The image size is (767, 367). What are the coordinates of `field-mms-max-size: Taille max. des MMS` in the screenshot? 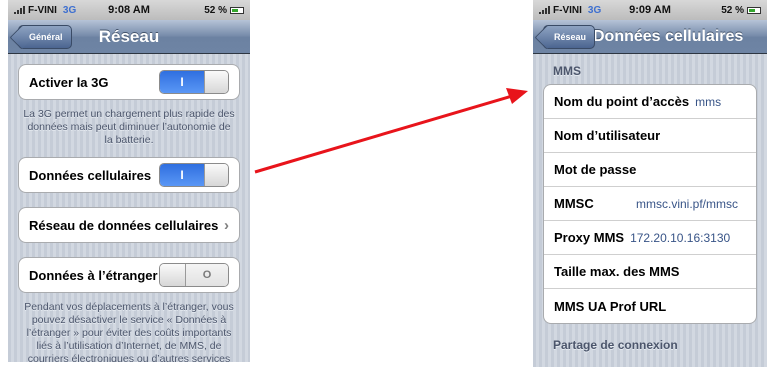 It's located at (650, 272).